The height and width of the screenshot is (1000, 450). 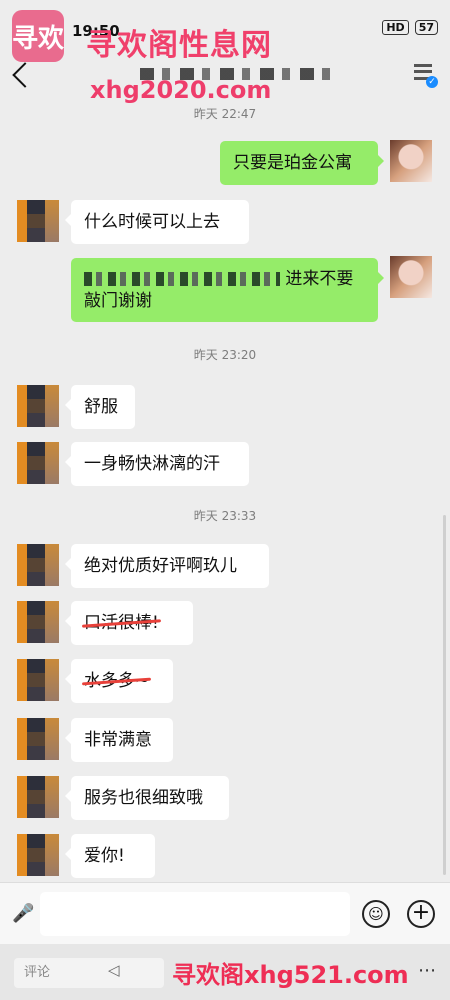 I want to click on message-text: 舒服, so click(x=101, y=407).